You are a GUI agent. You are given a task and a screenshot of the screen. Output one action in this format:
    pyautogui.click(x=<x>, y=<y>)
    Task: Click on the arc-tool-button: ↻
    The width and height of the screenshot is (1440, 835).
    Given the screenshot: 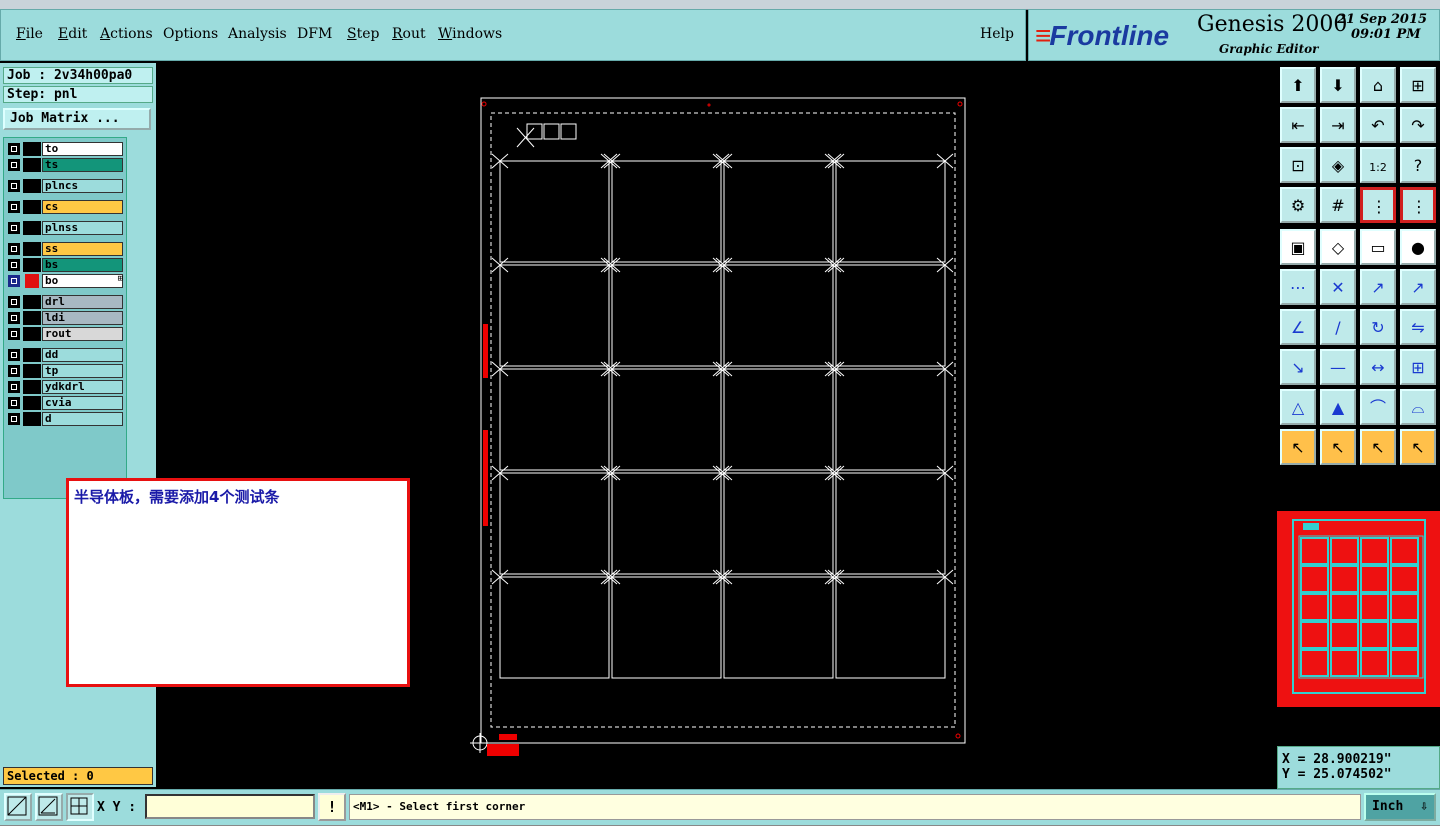 What is the action you would take?
    pyautogui.click(x=1378, y=327)
    